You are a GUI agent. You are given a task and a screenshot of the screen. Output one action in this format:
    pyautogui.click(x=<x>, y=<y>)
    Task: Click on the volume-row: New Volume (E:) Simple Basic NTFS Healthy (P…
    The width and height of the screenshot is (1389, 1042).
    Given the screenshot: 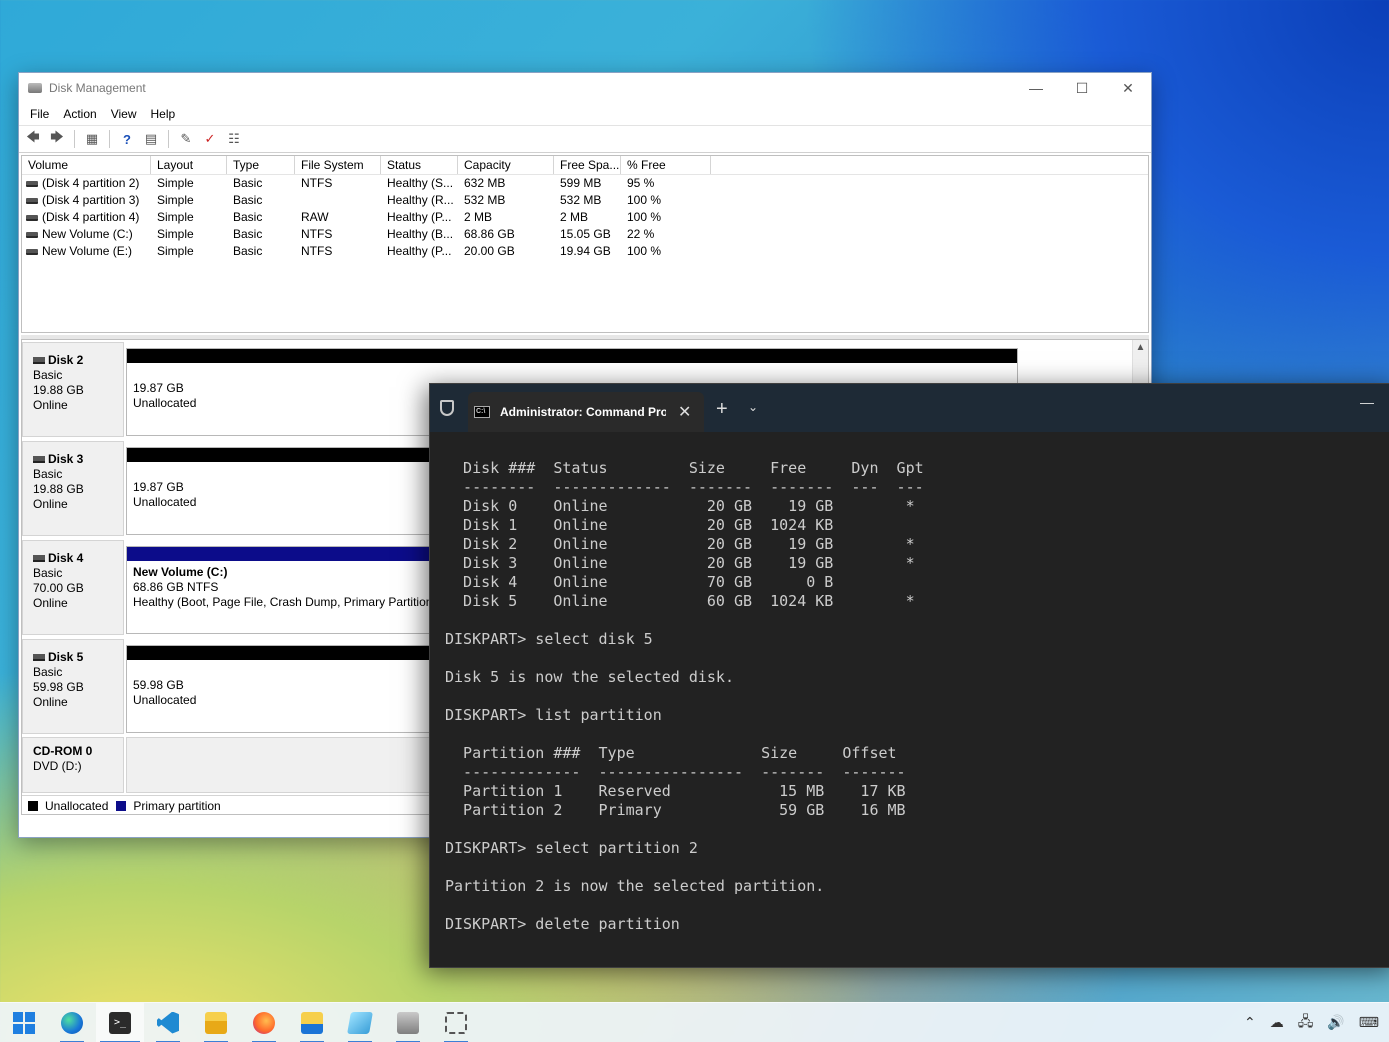 What is the action you would take?
    pyautogui.click(x=585, y=251)
    